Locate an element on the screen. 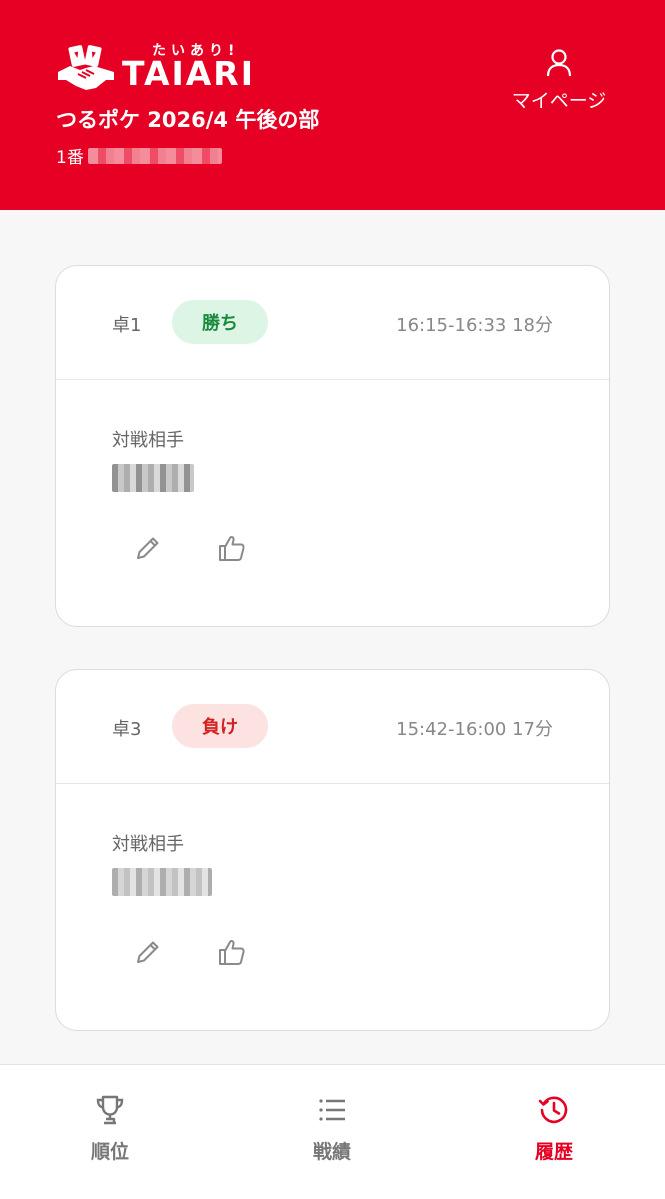 The image size is (665, 1199). player-name-redacted is located at coordinates (154, 155).